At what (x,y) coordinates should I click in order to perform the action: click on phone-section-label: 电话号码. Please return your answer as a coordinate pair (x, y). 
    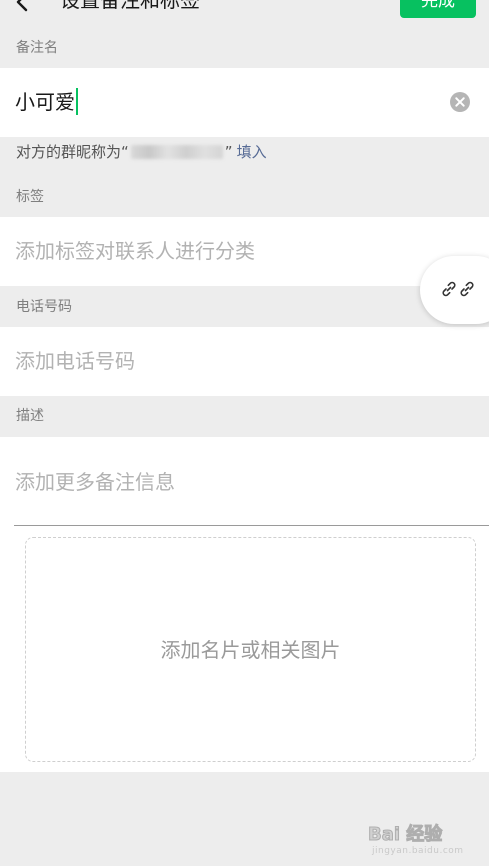
    Looking at the image, I should click on (44, 307).